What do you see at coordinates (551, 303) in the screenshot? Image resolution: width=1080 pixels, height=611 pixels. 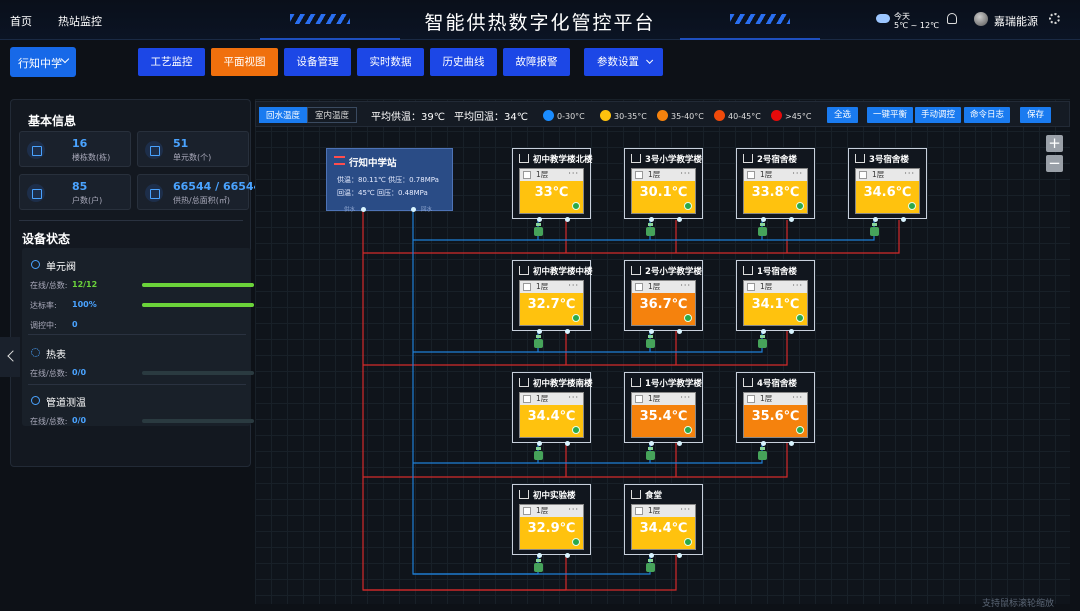 I see `unit-temp-tile: 1层 ··· 32.7℃` at bounding box center [551, 303].